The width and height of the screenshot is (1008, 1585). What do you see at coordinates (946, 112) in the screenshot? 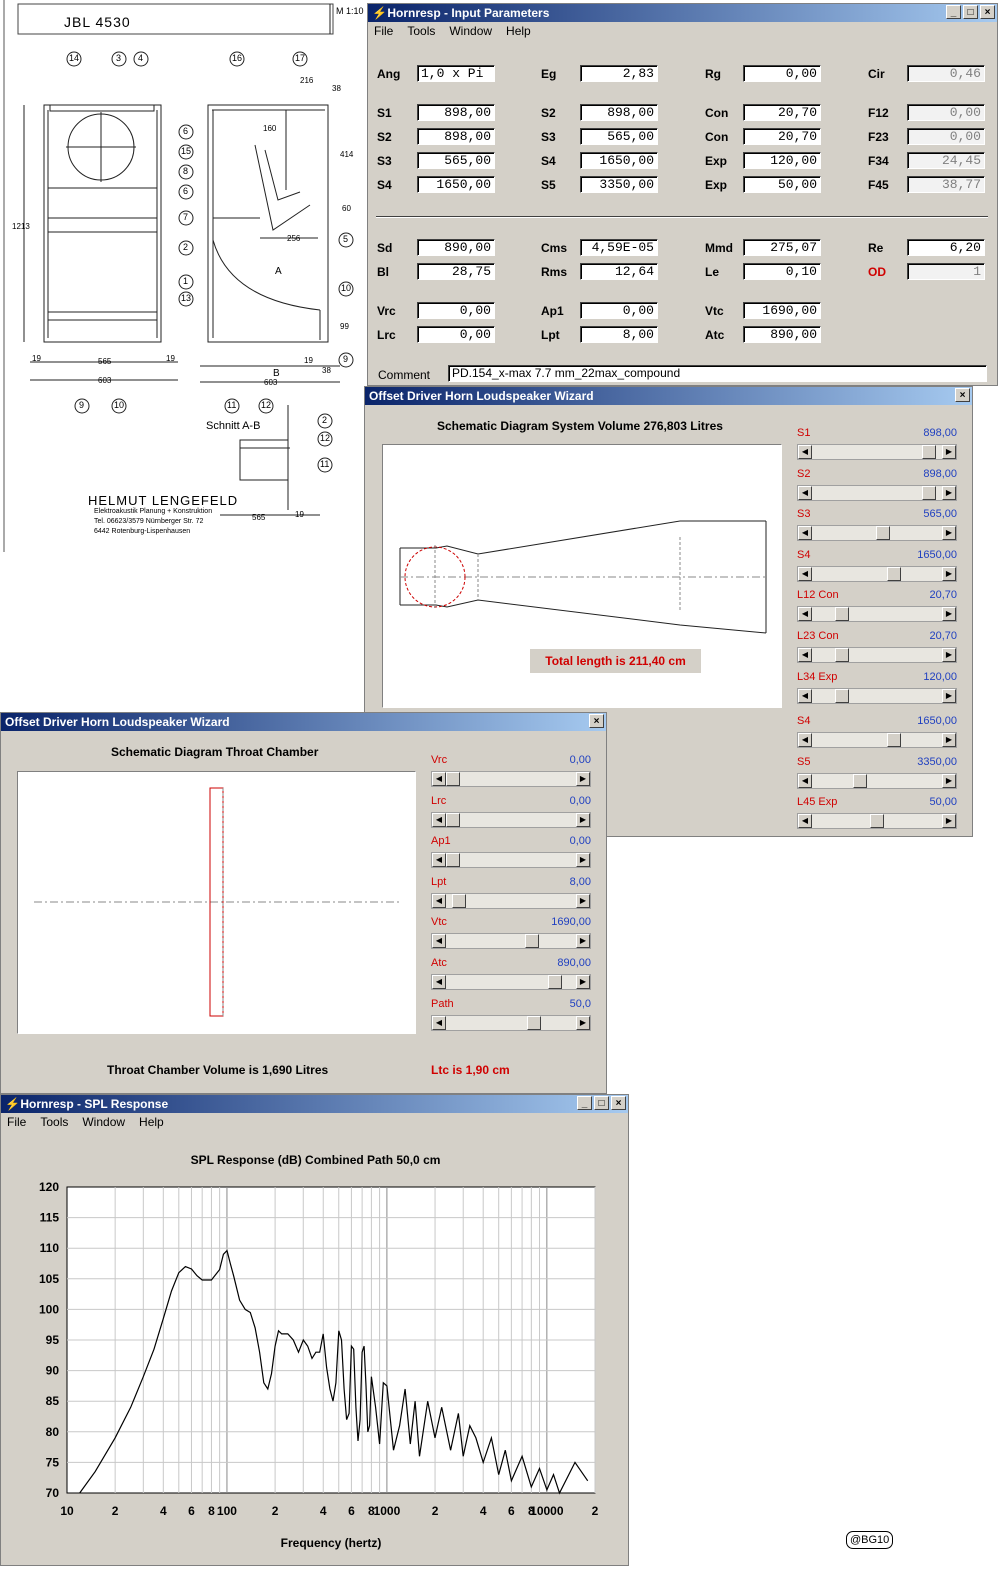
I see `param-field-f12: 0,00` at bounding box center [946, 112].